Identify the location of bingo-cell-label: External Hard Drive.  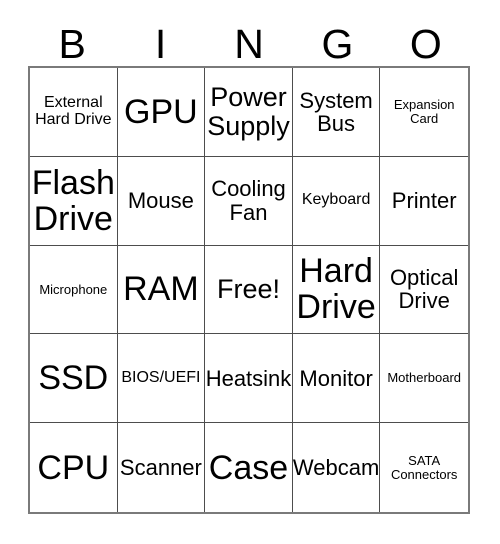
(73, 110).